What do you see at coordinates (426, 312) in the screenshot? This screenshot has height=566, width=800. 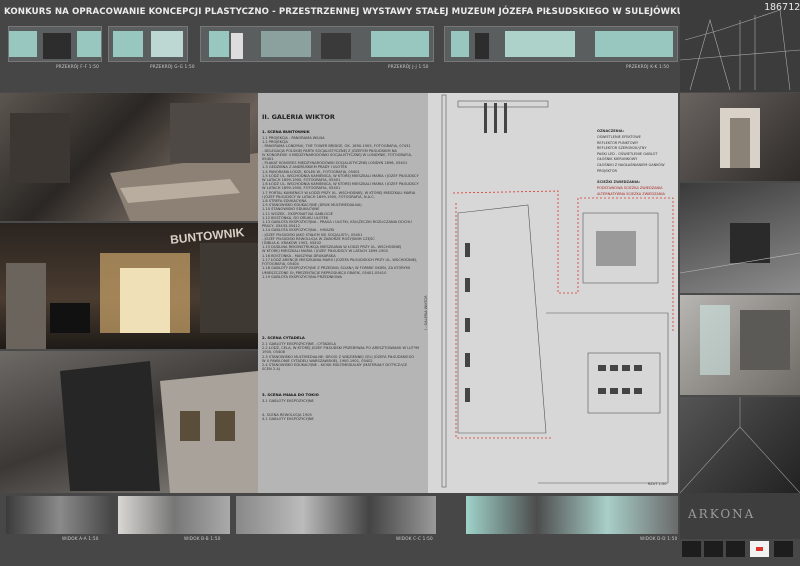 I see `section-mark: I - GALERIA WIKTOR` at bounding box center [426, 312].